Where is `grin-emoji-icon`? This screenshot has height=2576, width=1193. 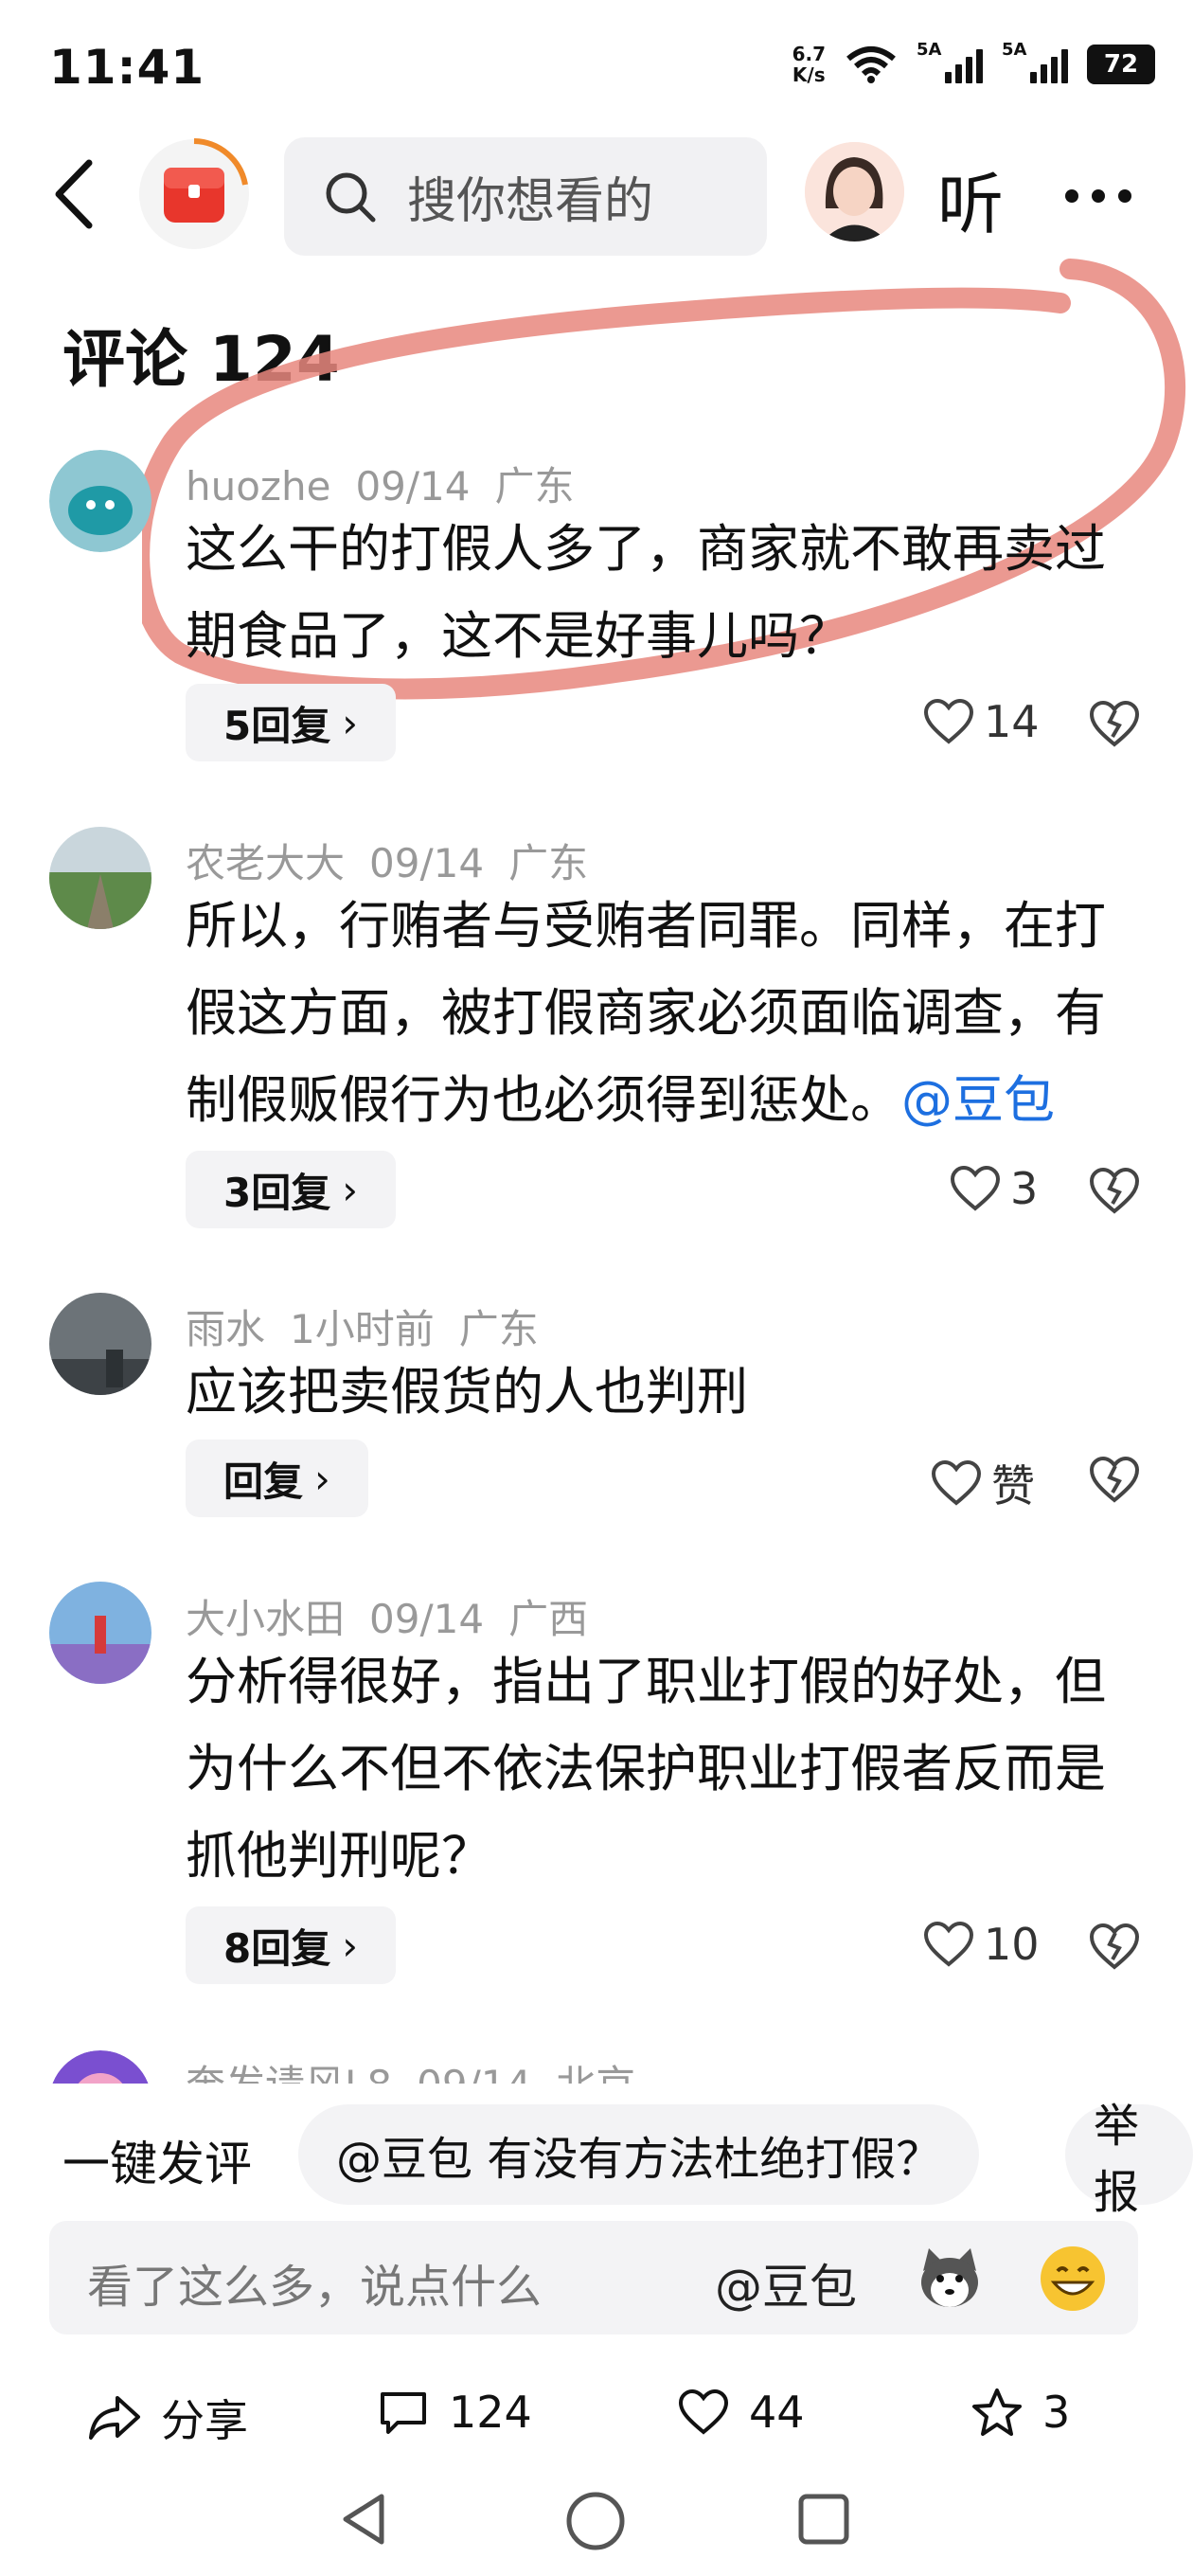
grin-emoji-icon is located at coordinates (1073, 2279).